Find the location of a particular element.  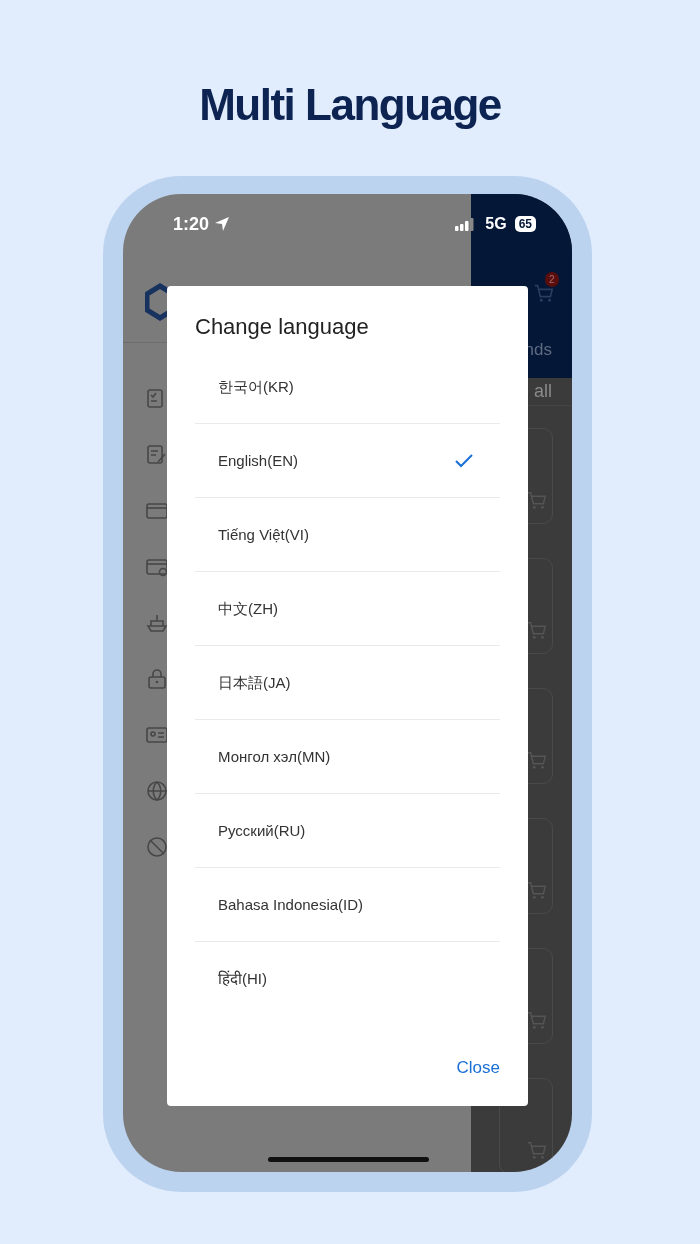

language-option: 中文(ZH) is located at coordinates (347, 609).